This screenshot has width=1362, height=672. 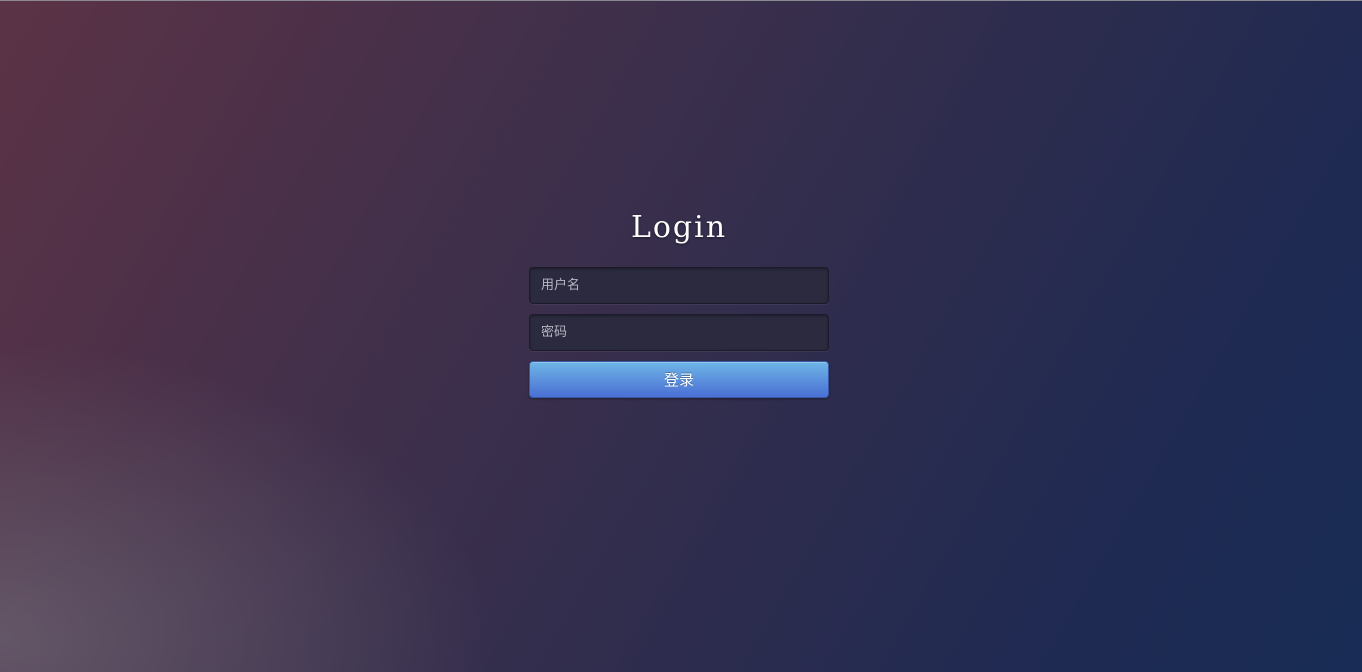 What do you see at coordinates (681, 0) in the screenshot?
I see `top-border-line` at bounding box center [681, 0].